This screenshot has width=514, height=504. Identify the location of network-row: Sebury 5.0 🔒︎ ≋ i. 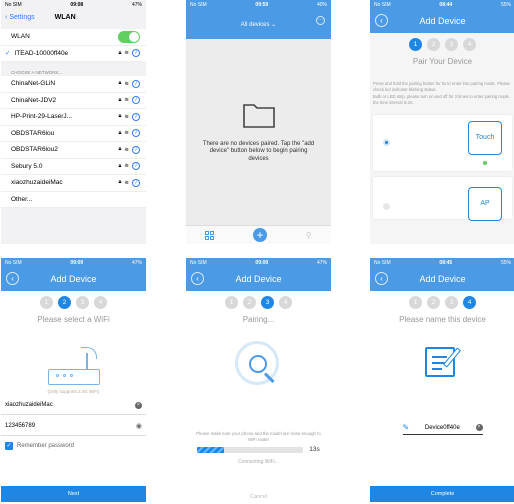
(73, 166).